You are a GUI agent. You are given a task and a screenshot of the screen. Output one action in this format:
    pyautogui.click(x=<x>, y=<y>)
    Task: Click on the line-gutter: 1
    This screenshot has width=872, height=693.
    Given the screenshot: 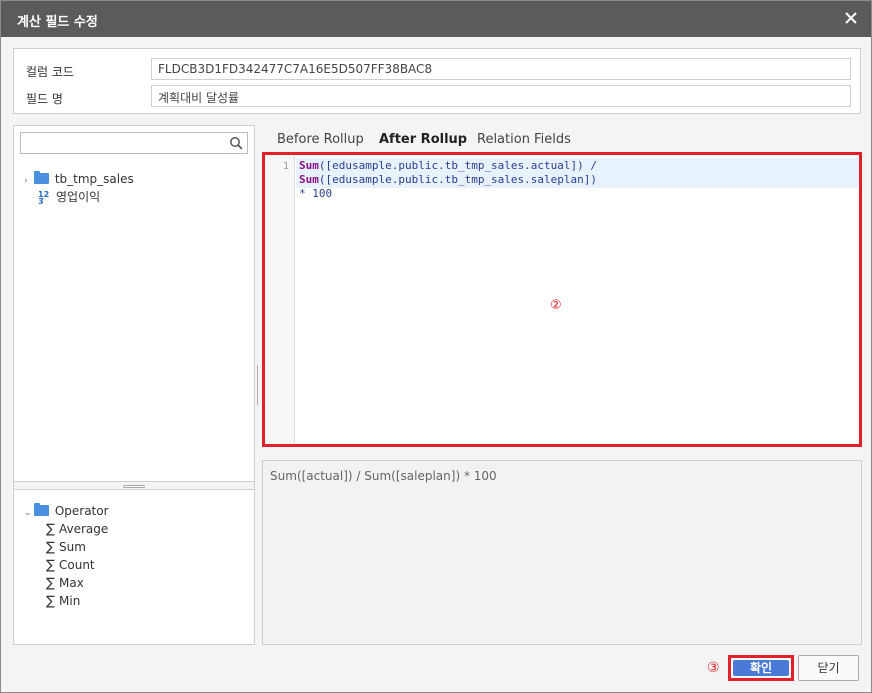 What is the action you would take?
    pyautogui.click(x=280, y=299)
    